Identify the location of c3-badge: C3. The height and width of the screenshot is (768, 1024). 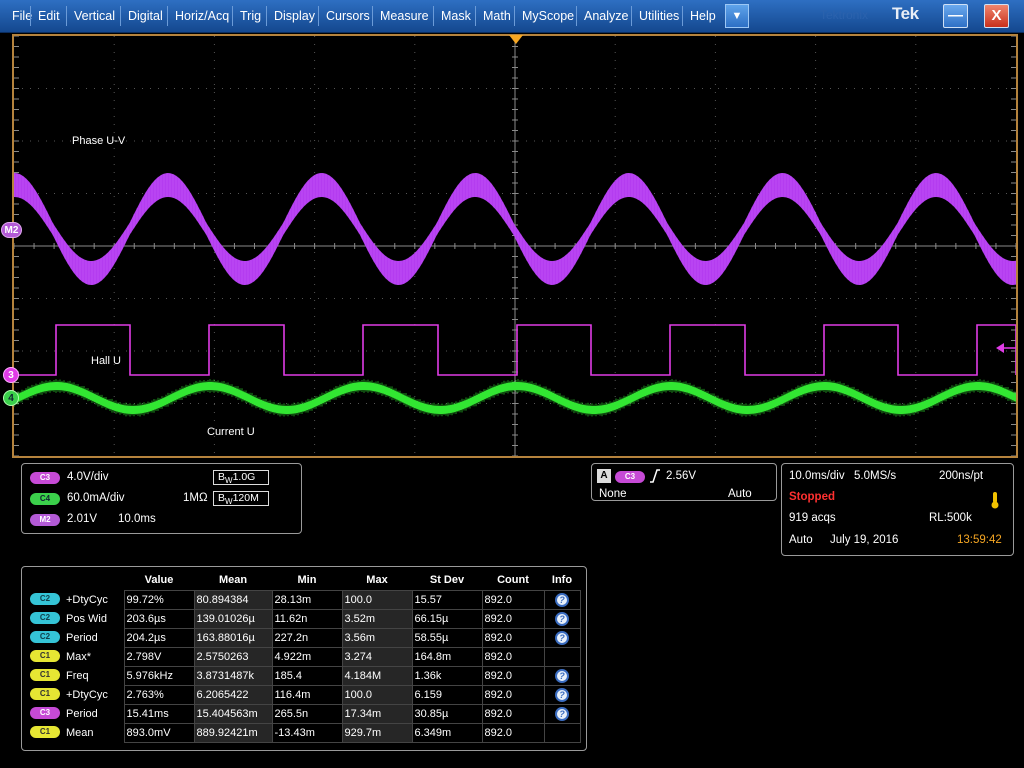
(45, 478).